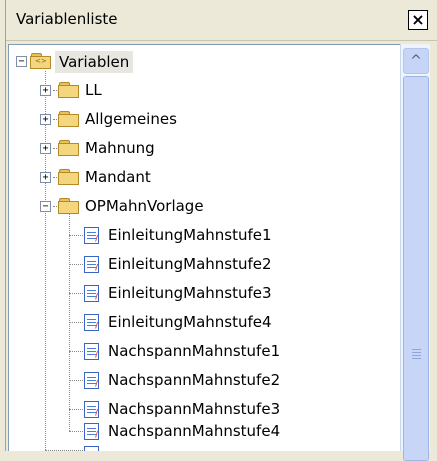 The image size is (437, 461). Describe the element at coordinates (194, 431) in the screenshot. I see `tree-variable: NachspannMahnstufe4` at that location.